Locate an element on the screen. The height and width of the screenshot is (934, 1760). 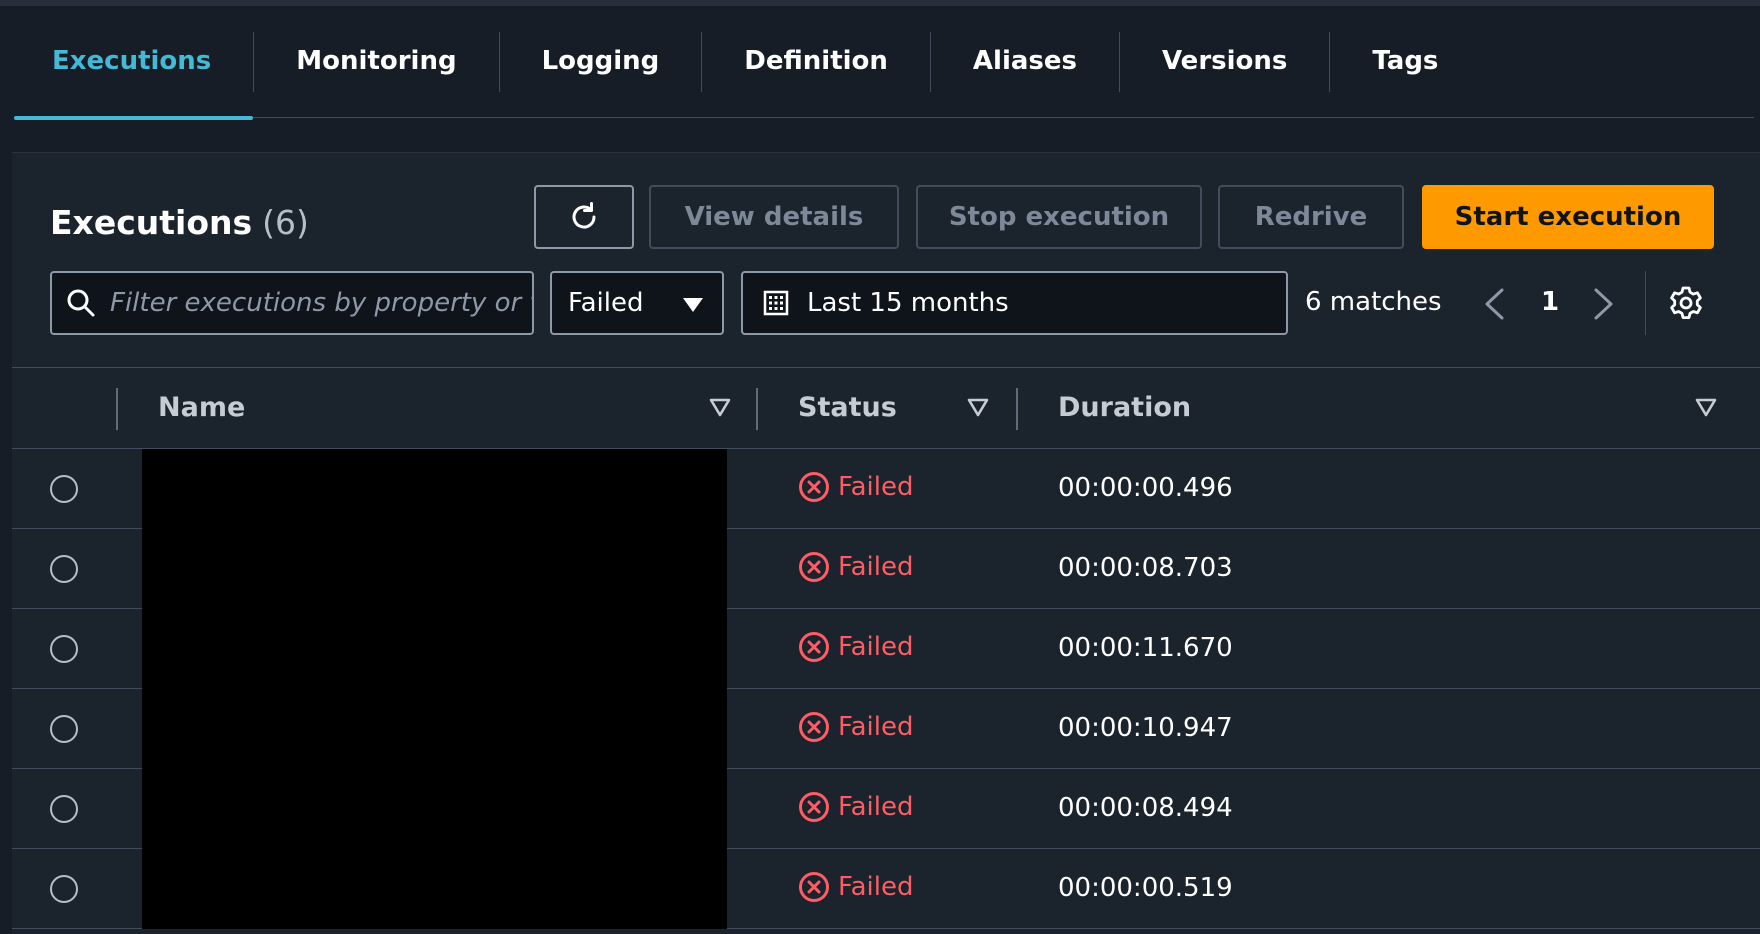
chevron-right-icon is located at coordinates (1604, 304).